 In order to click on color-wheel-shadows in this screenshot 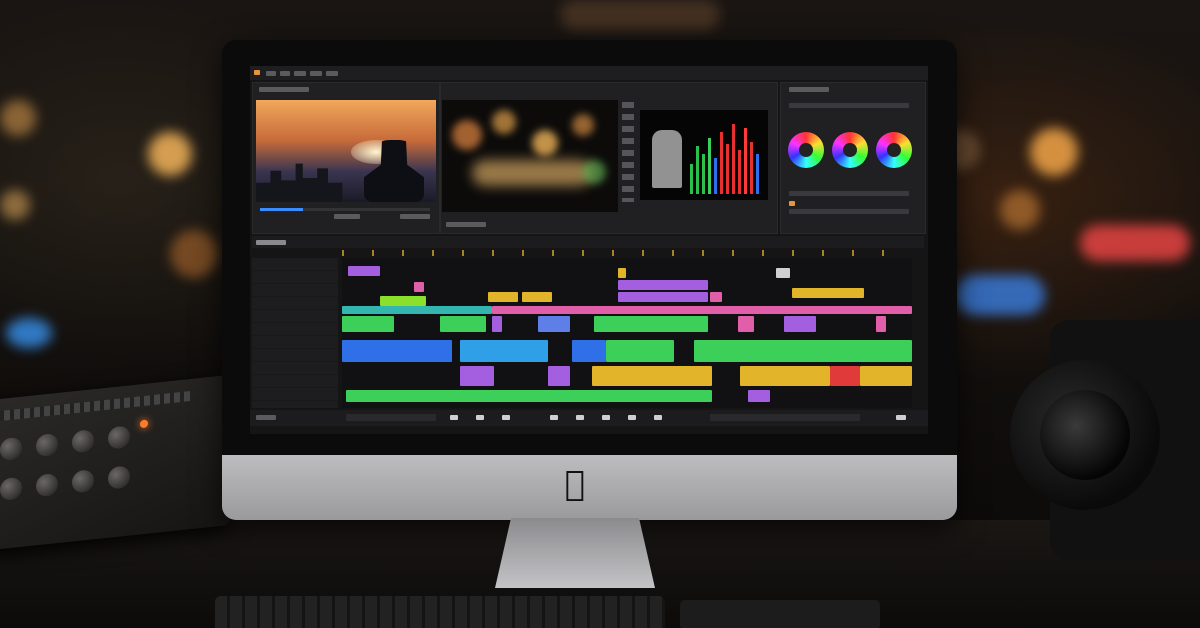, I will do `click(806, 150)`.